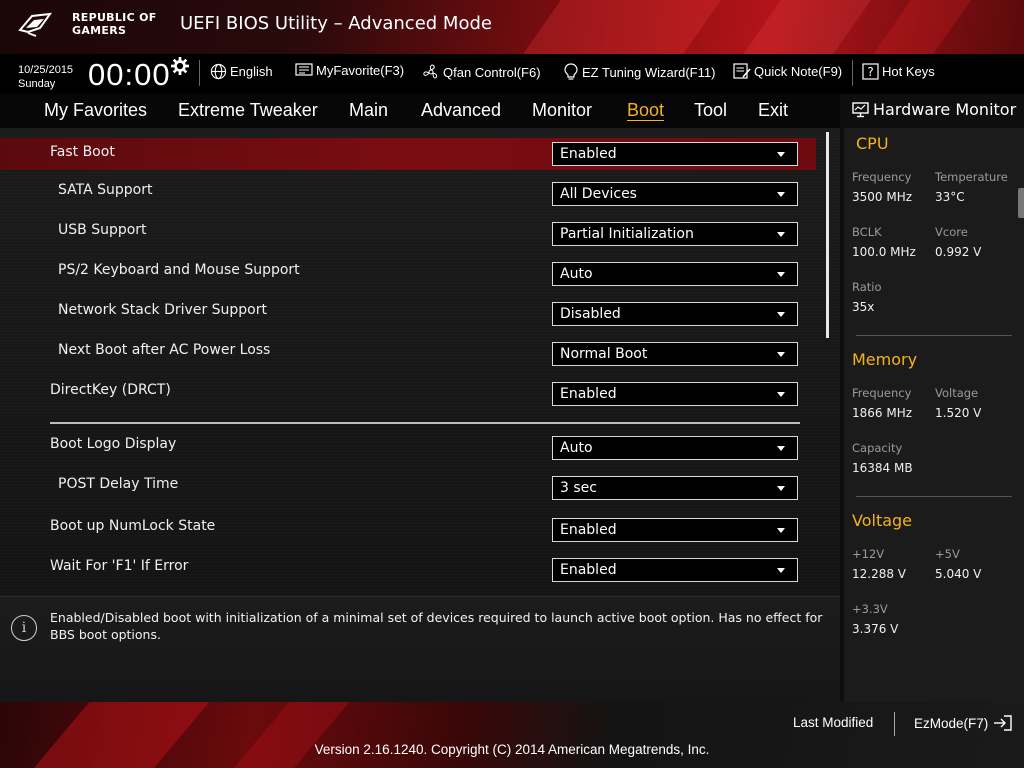 This screenshot has width=1024, height=768. I want to click on cpu-temperature-label: Temperature, so click(971, 177).